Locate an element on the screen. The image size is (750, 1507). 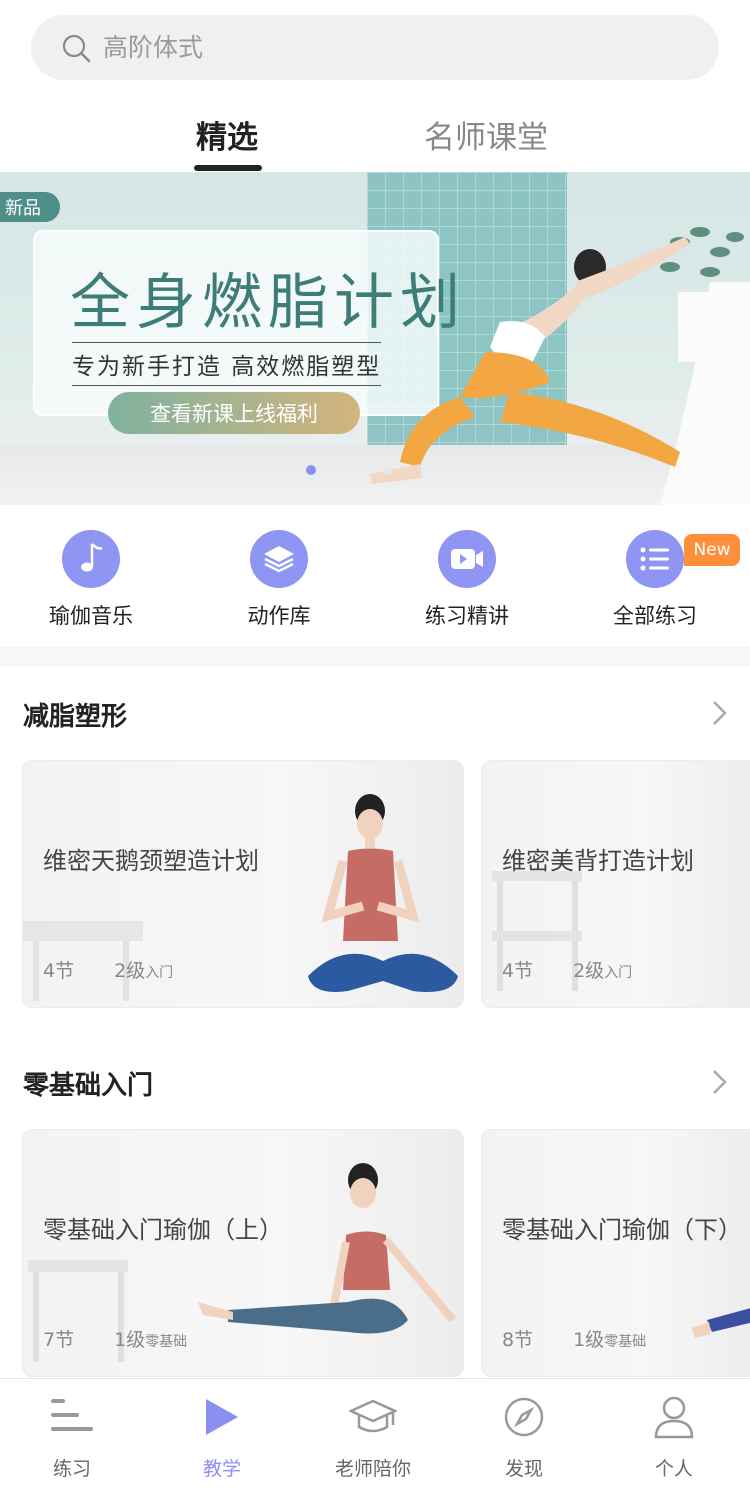
nav-teaching: 教学 is located at coordinates (222, 1437).